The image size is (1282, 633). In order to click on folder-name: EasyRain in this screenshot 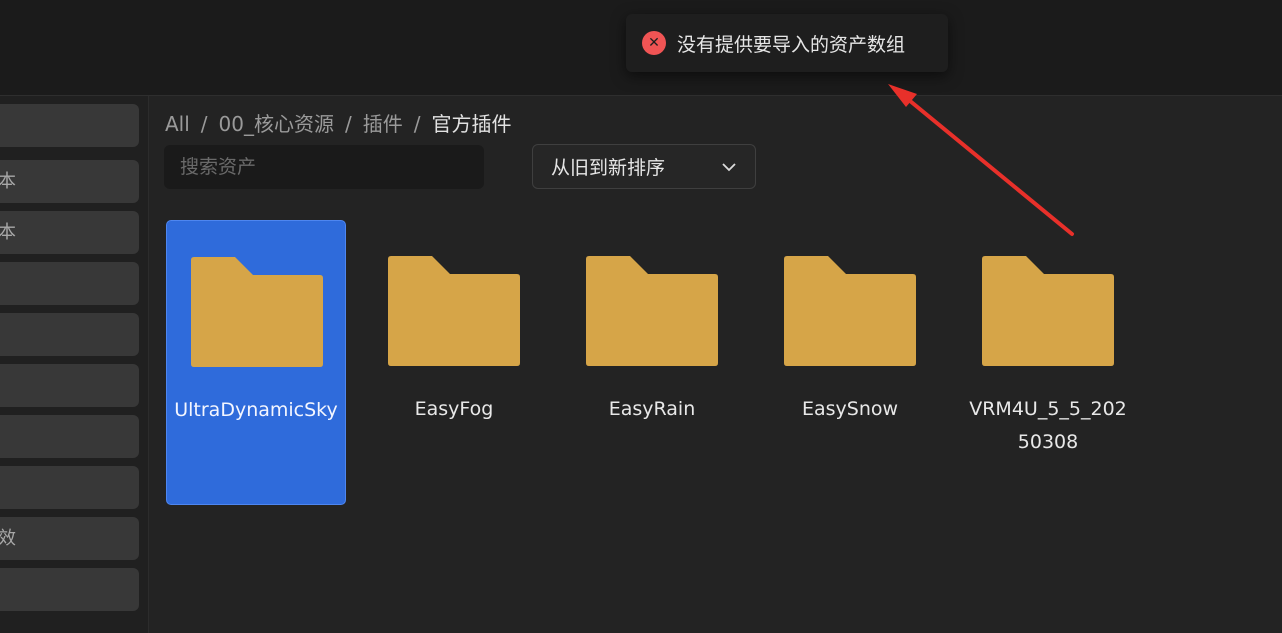, I will do `click(652, 409)`.